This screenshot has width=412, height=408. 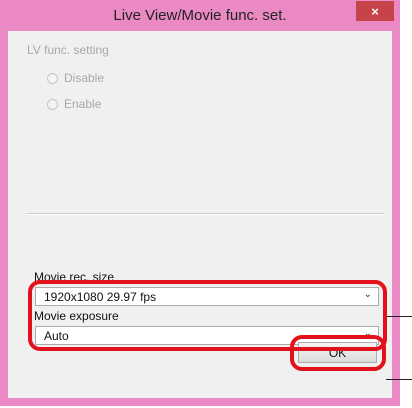 I want to click on radio-enable: Enable, so click(x=74, y=104).